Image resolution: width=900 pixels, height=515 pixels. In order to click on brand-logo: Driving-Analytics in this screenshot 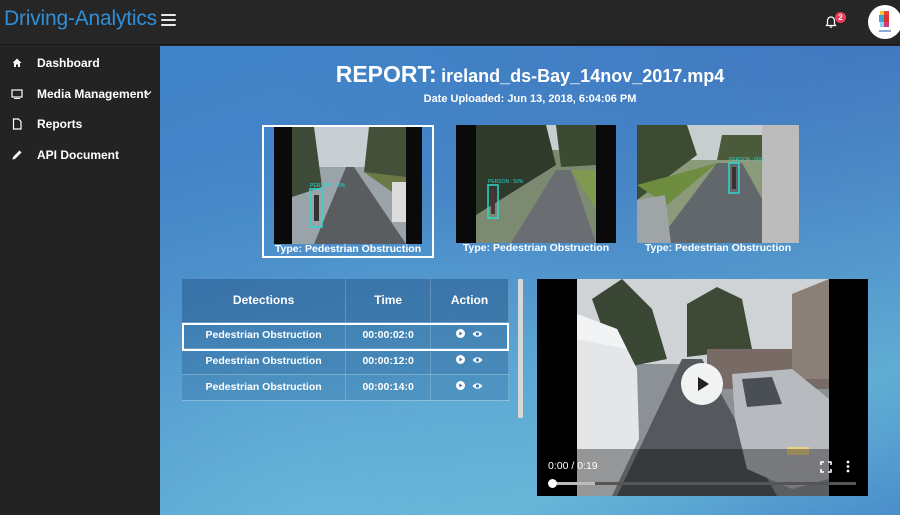, I will do `click(80, 19)`.